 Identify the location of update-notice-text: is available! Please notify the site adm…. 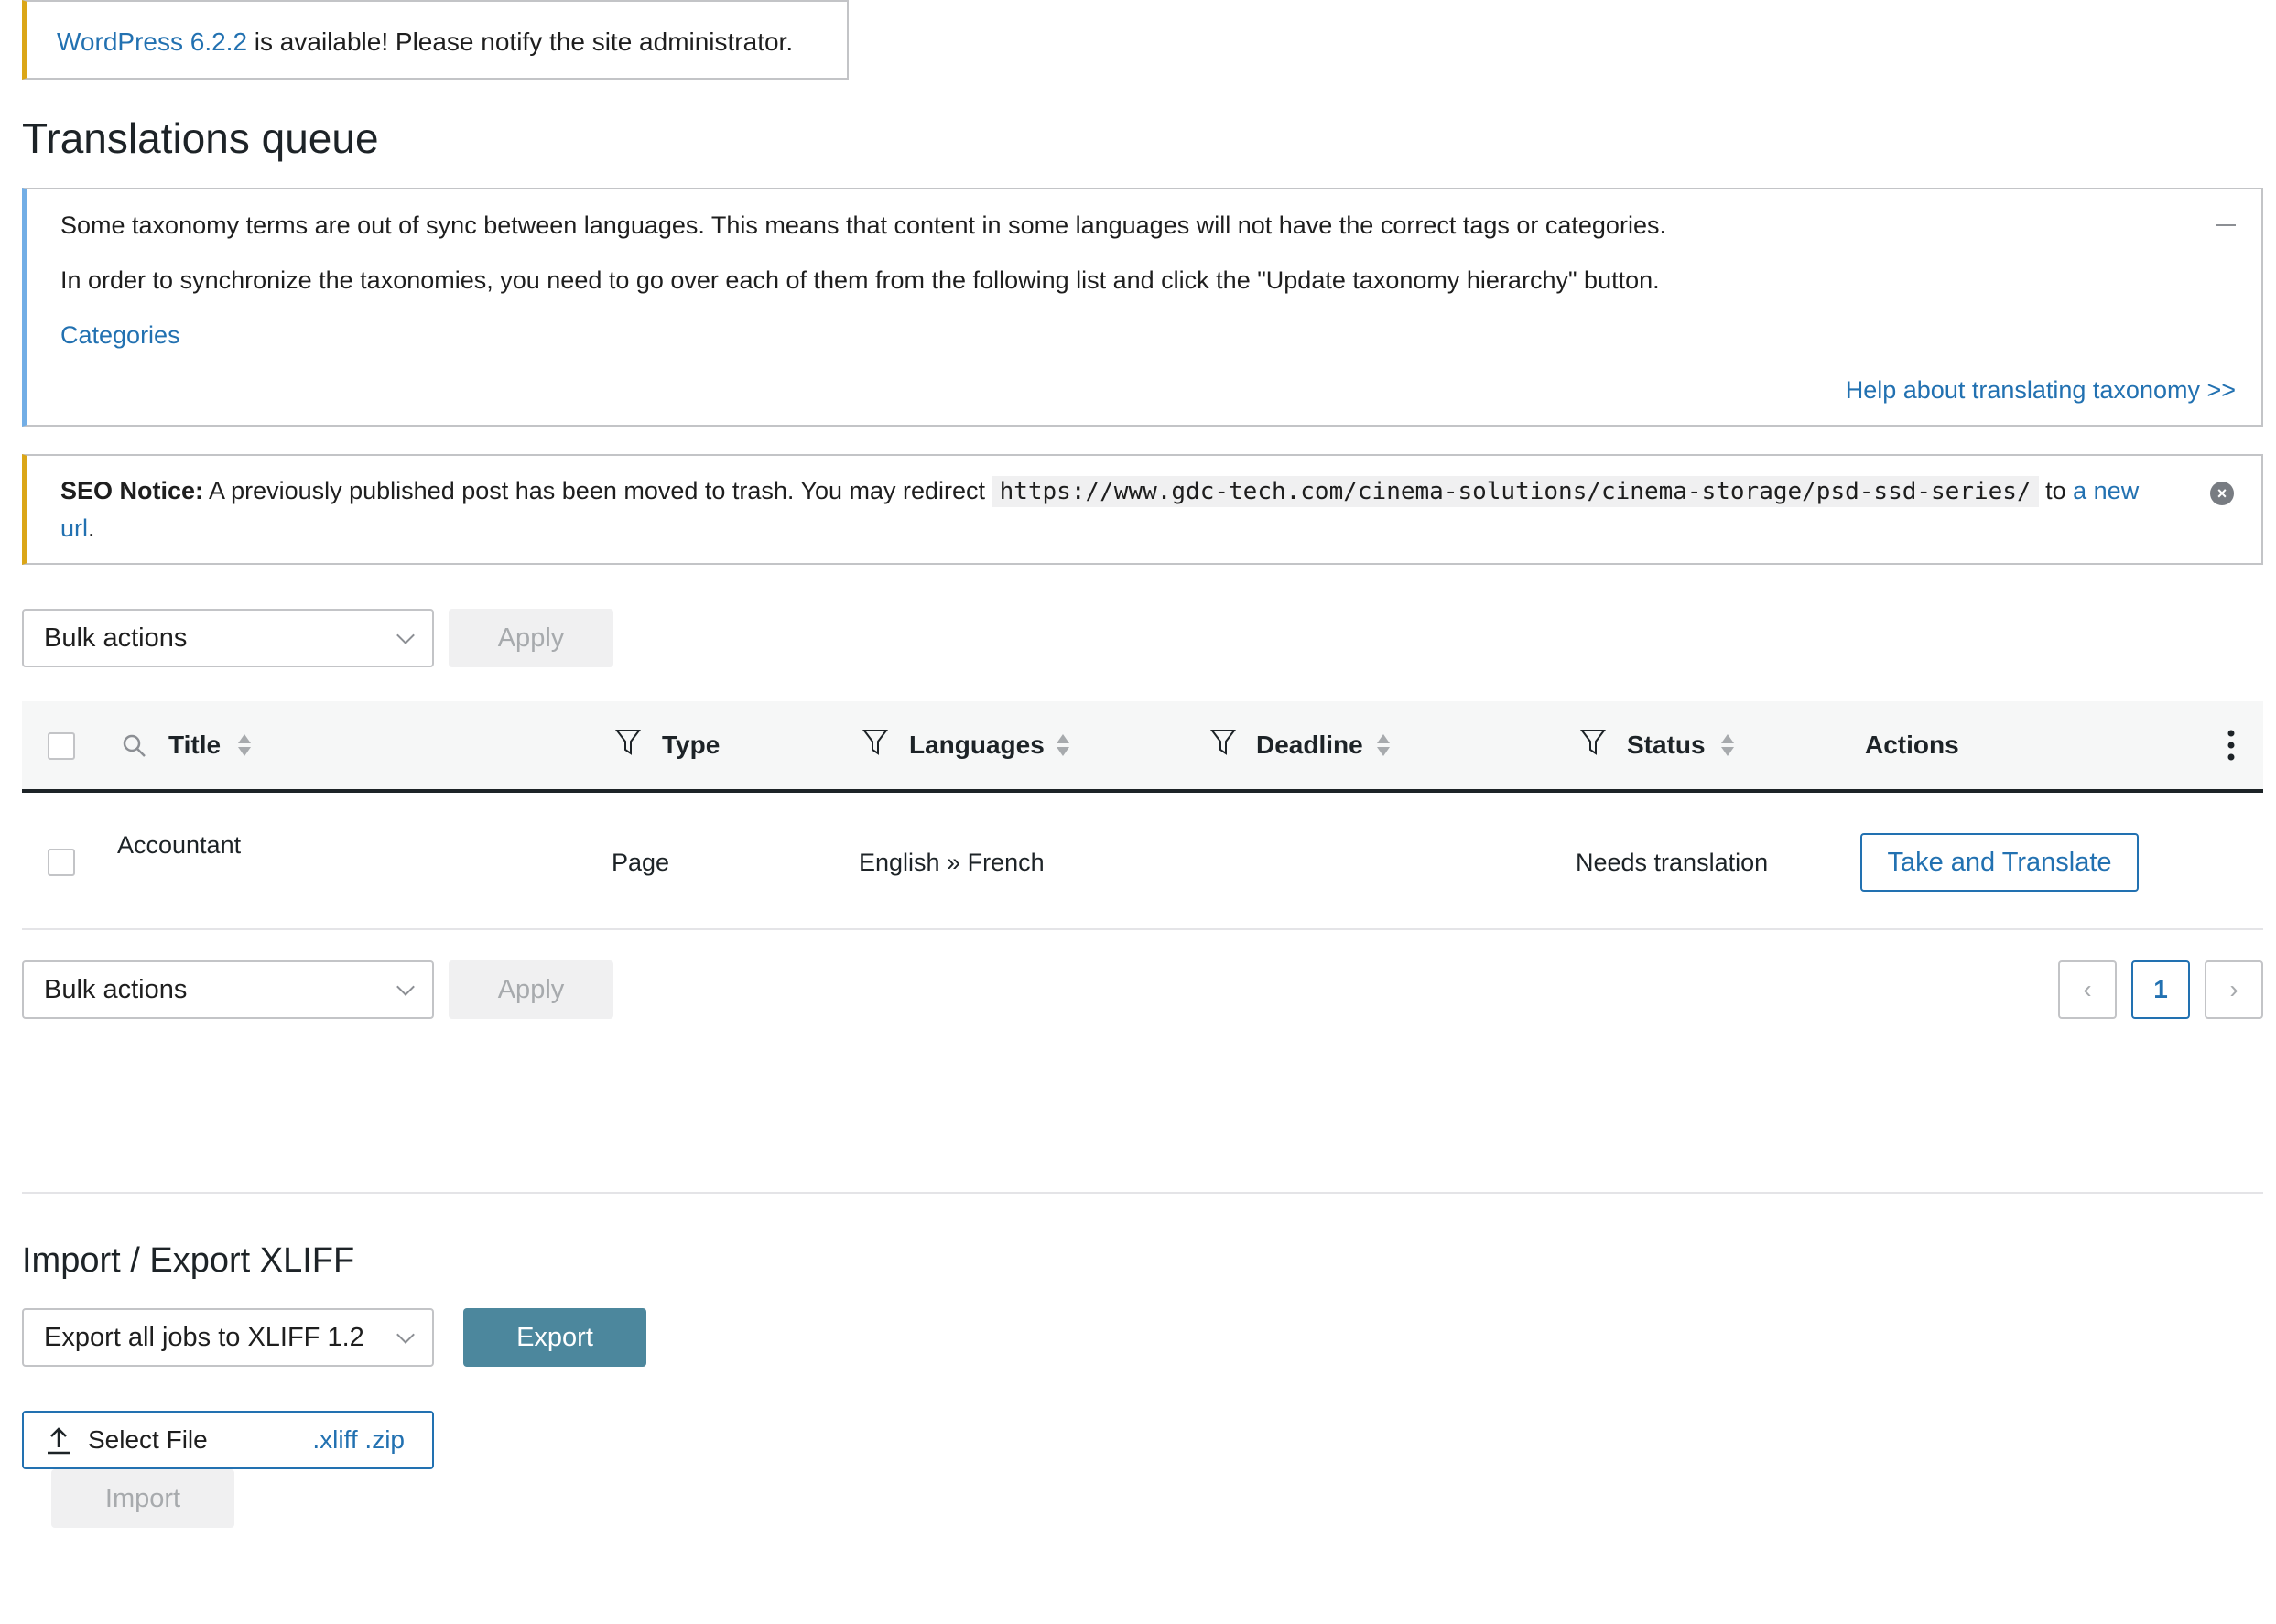
(520, 41).